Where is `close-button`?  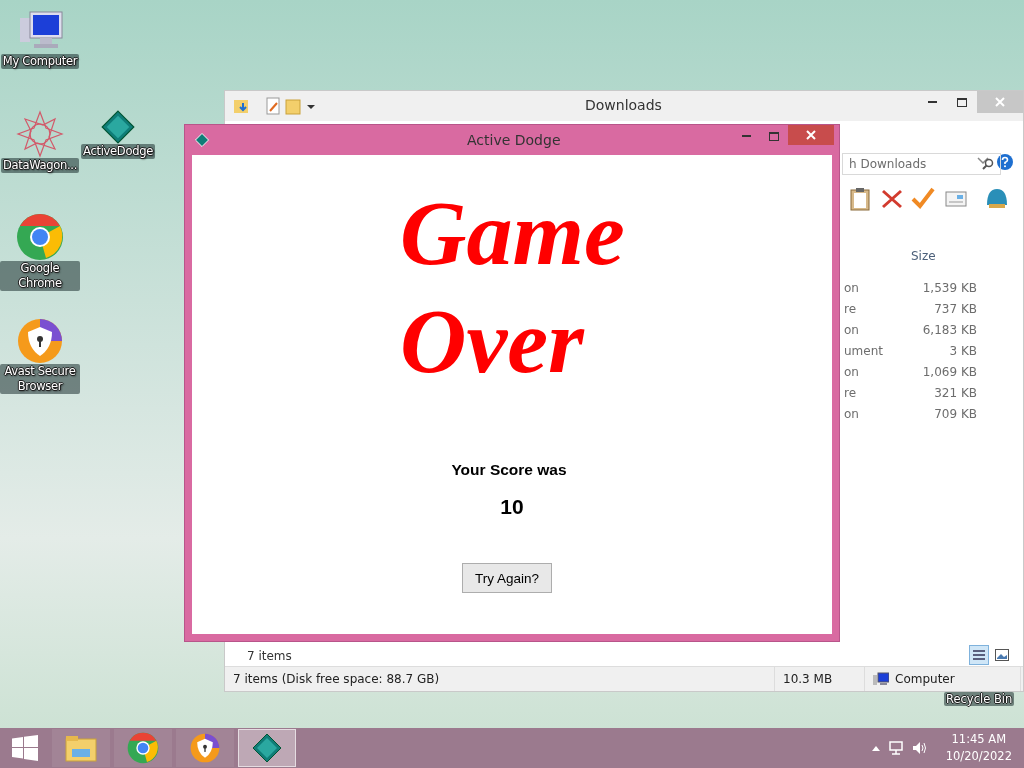
close-button is located at coordinates (811, 135).